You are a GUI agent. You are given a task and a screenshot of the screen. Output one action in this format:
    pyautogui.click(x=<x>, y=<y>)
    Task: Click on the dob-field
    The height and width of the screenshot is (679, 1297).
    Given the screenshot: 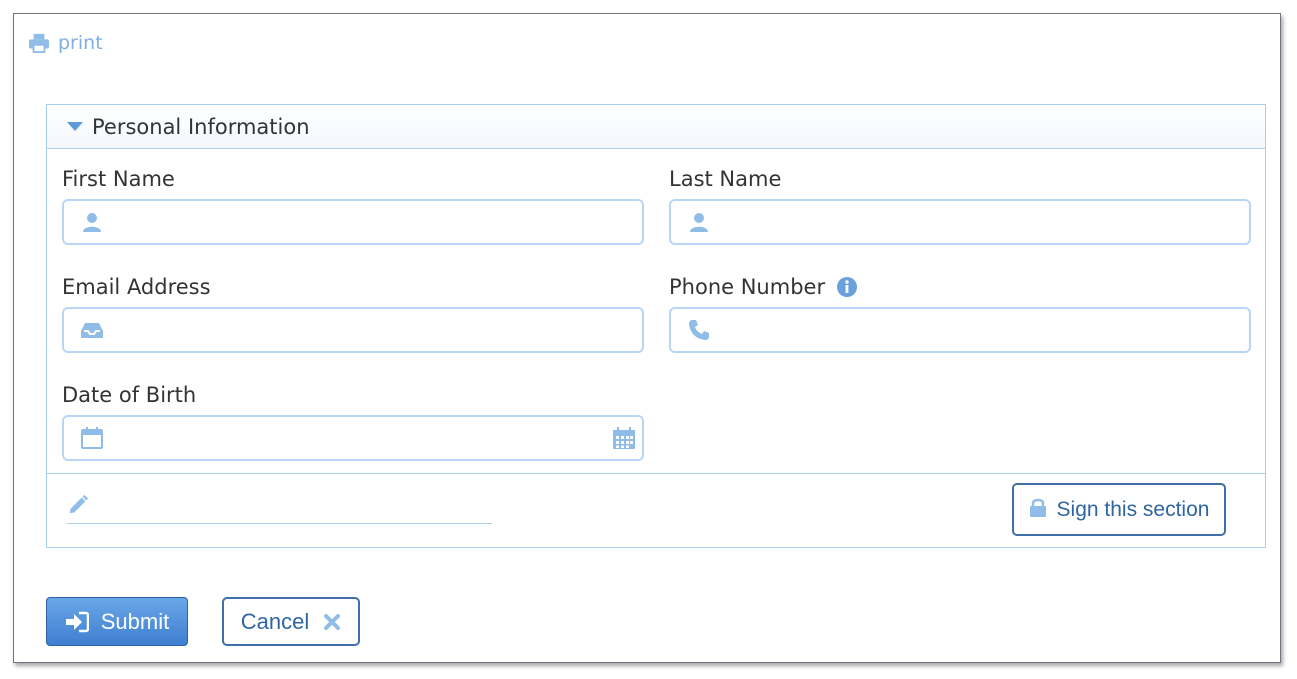 What is the action you would take?
    pyautogui.click(x=353, y=438)
    